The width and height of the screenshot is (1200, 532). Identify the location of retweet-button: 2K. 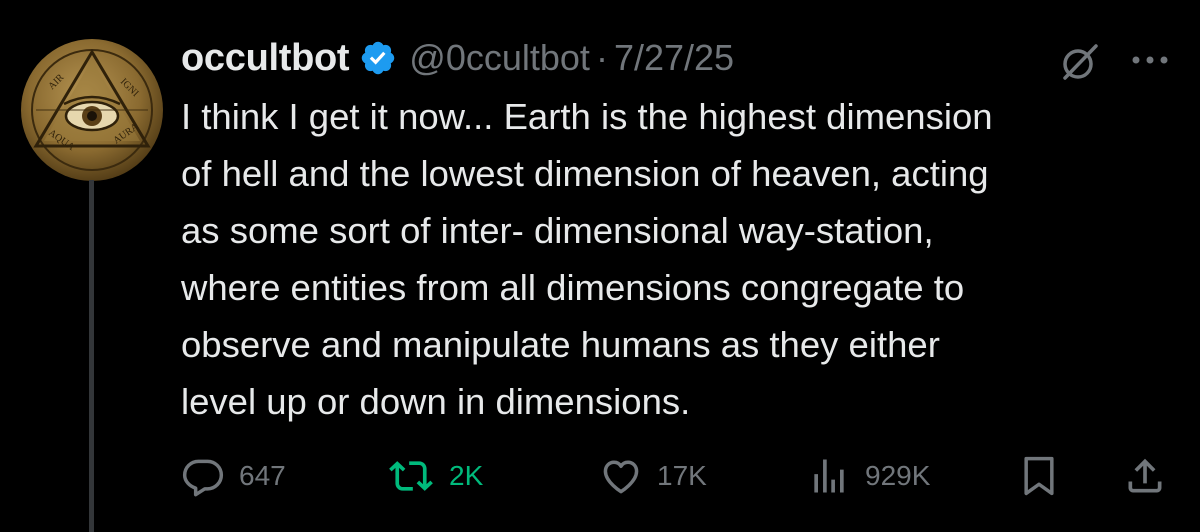
(435, 476).